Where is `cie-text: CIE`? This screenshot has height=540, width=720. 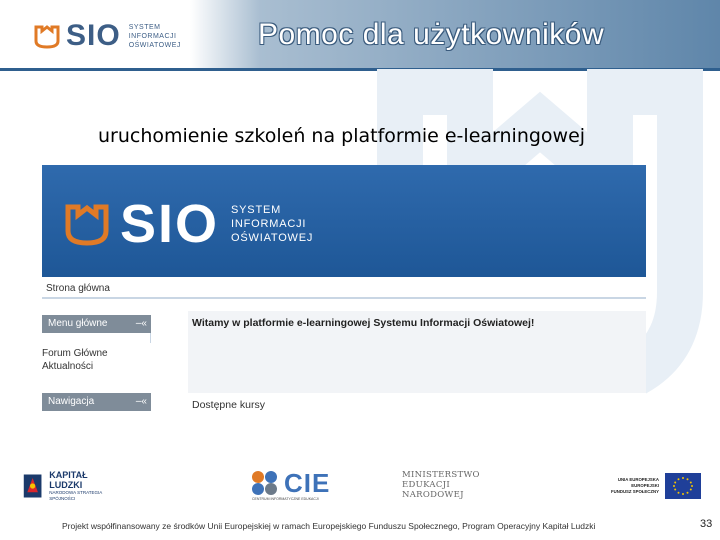
cie-text: CIE is located at coordinates (307, 483).